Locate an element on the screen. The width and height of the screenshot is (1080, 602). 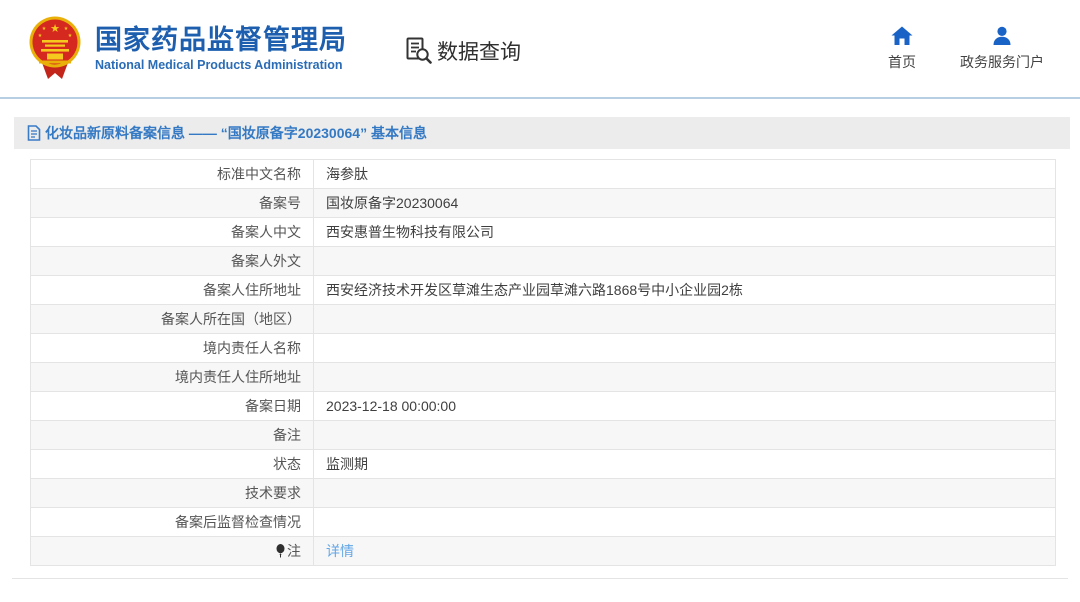
table-row: 技术要求 is located at coordinates (543, 493).